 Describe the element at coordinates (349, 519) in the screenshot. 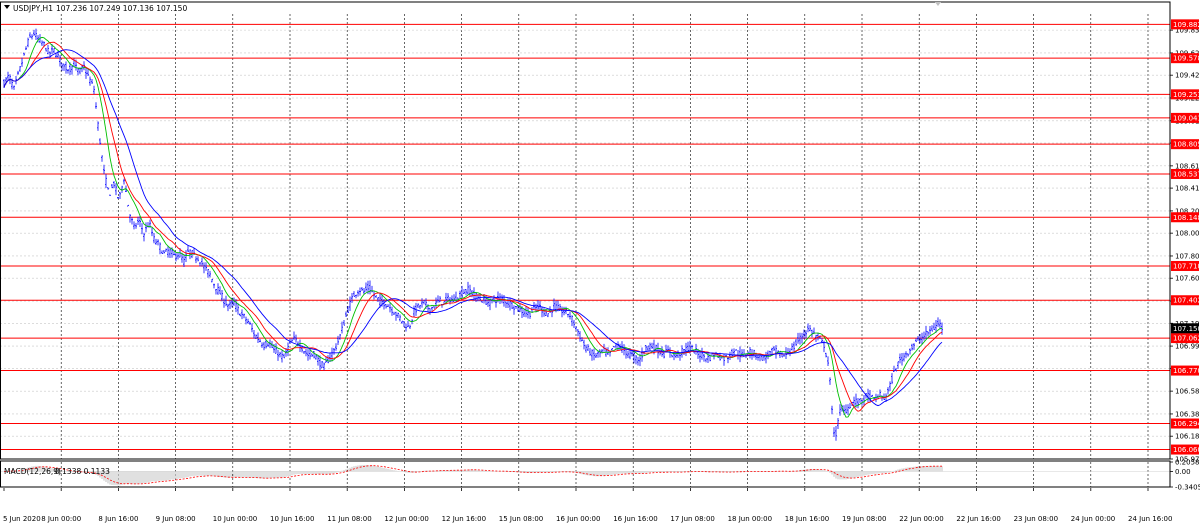

I see `x-tick-label: 11 Jun 08:00` at that location.